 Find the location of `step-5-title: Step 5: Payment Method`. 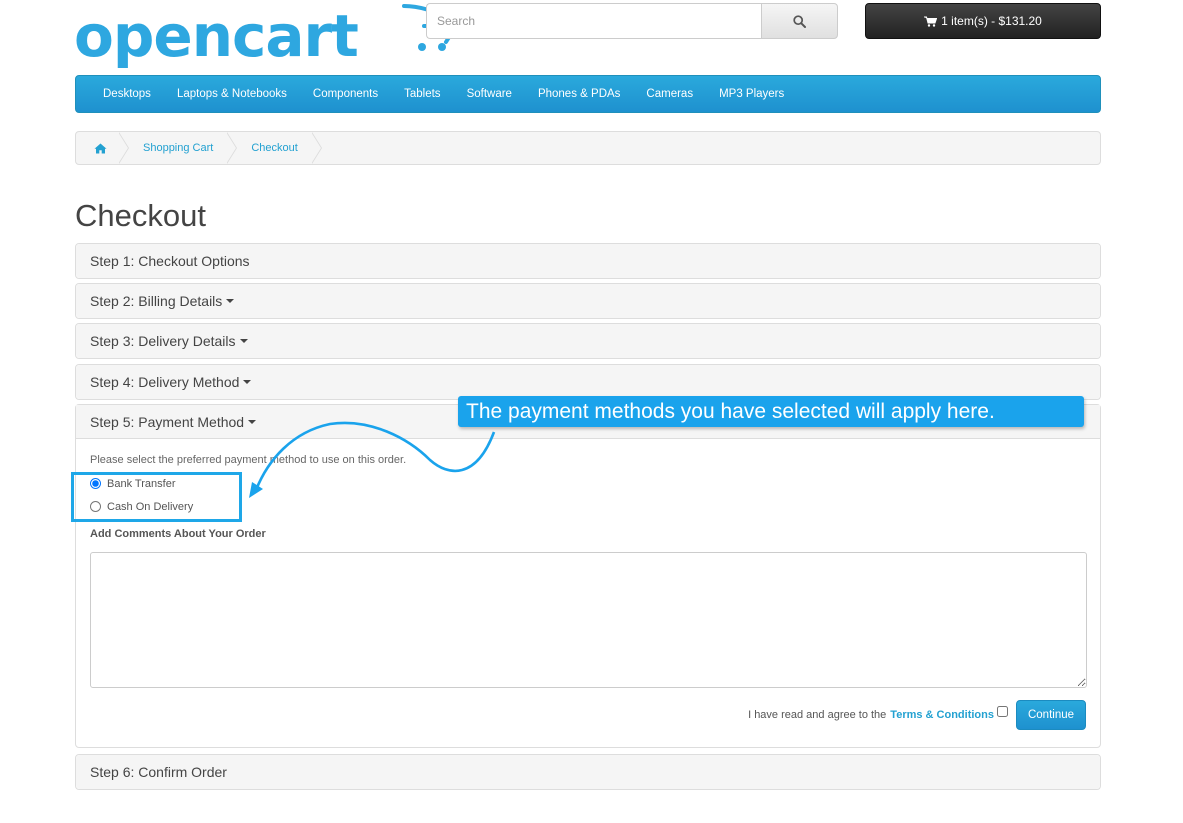

step-5-title: Step 5: Payment Method is located at coordinates (167, 421).